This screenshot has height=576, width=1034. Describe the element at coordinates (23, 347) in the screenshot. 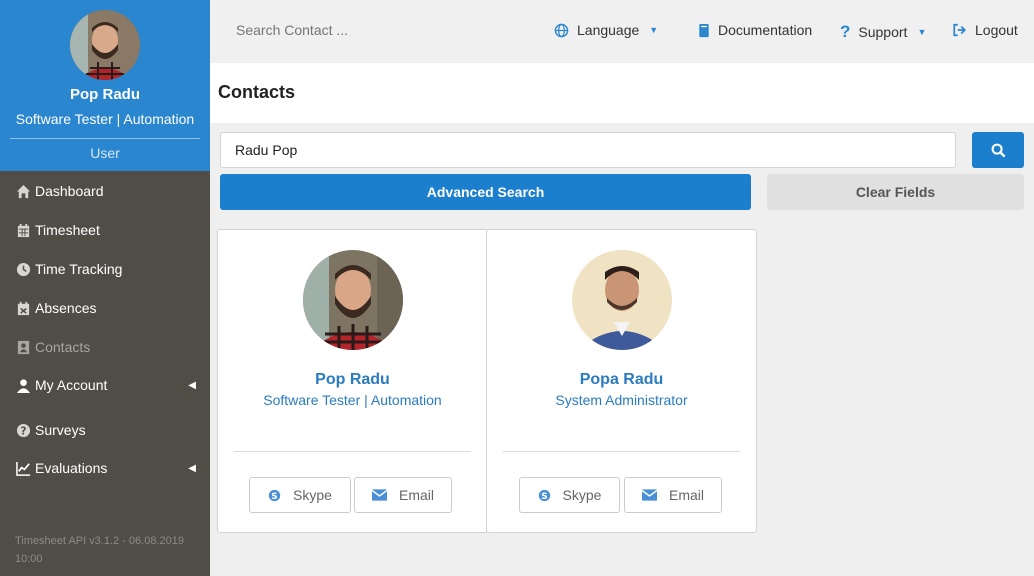

I see `contact-card-icon` at that location.